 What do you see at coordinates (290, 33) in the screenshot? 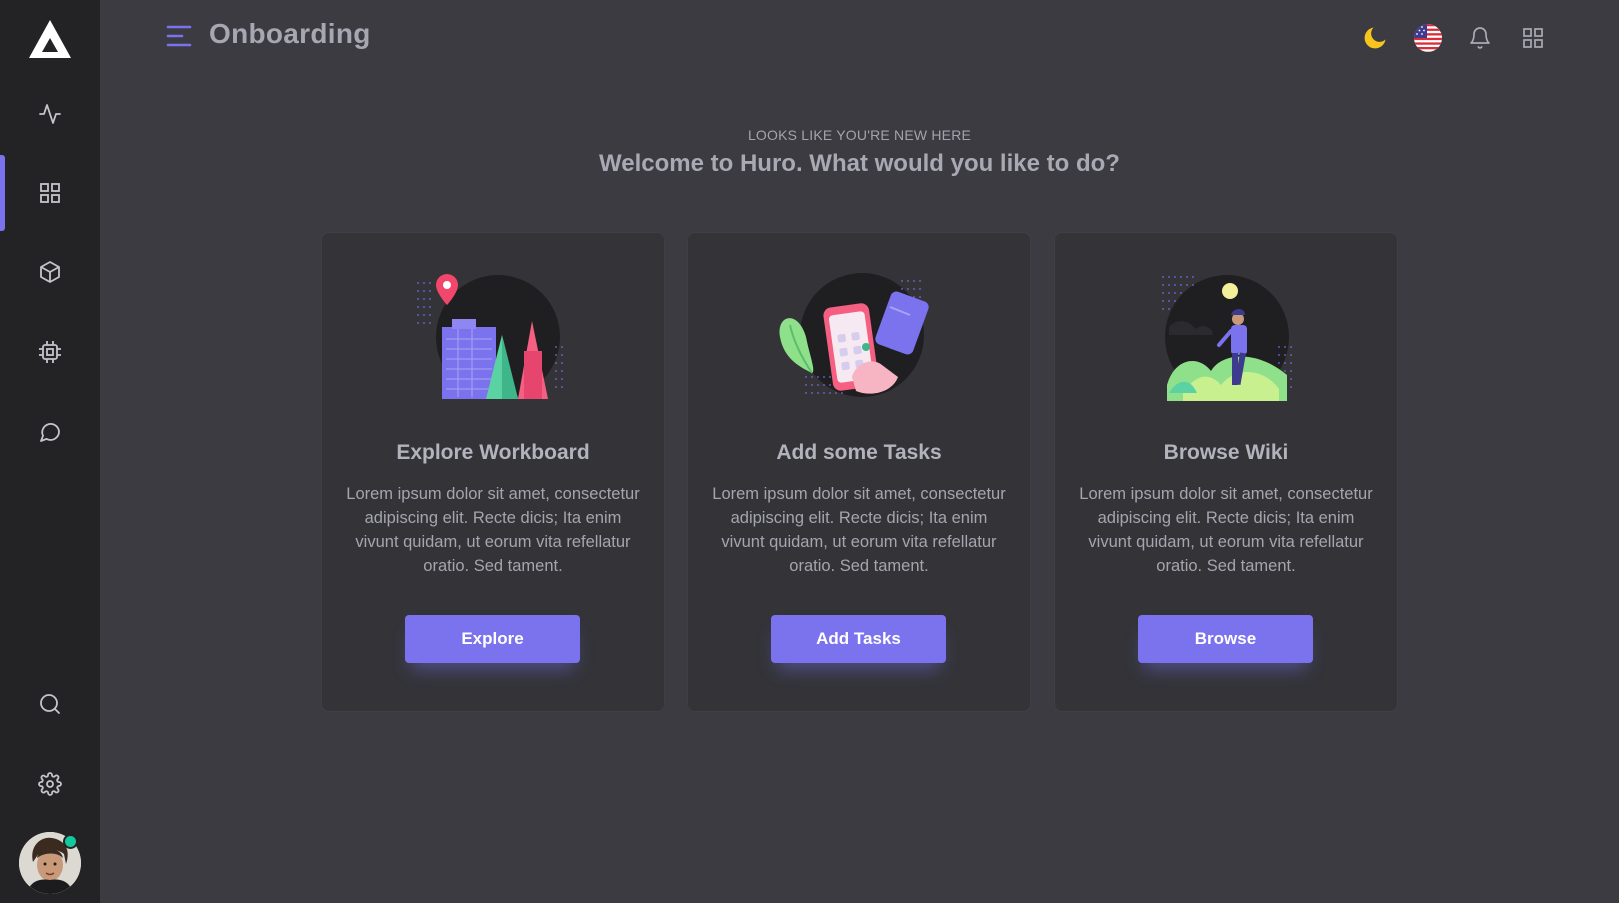
I see `page-title: Onboarding` at bounding box center [290, 33].